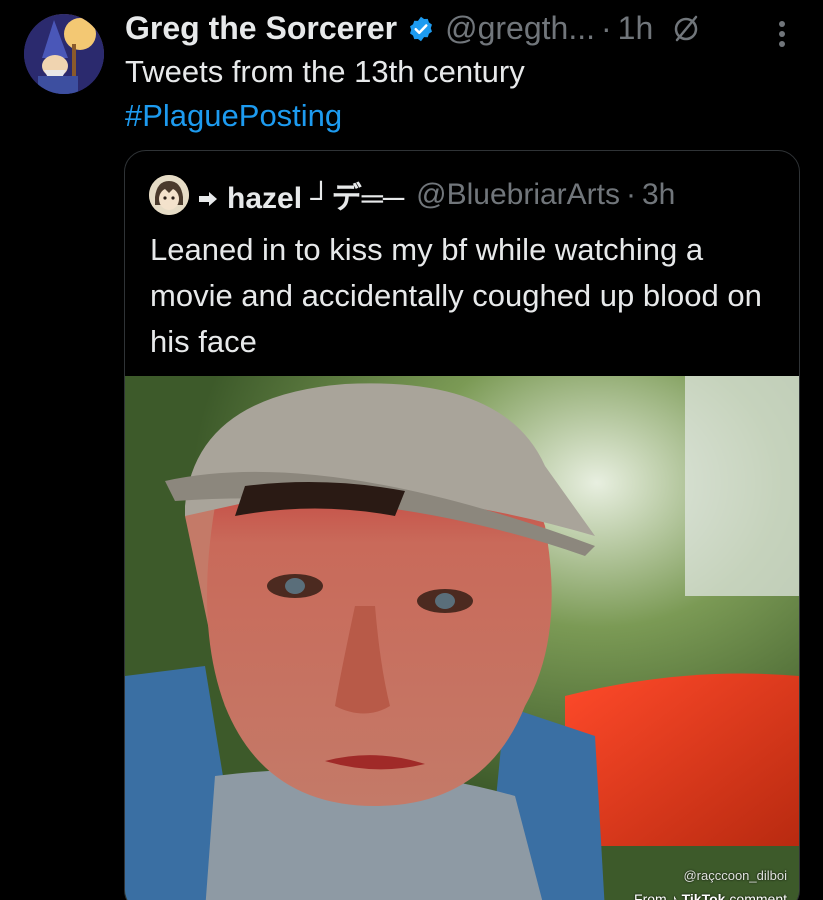 This screenshot has height=900, width=823. What do you see at coordinates (782, 34) in the screenshot?
I see `more-options-icon` at bounding box center [782, 34].